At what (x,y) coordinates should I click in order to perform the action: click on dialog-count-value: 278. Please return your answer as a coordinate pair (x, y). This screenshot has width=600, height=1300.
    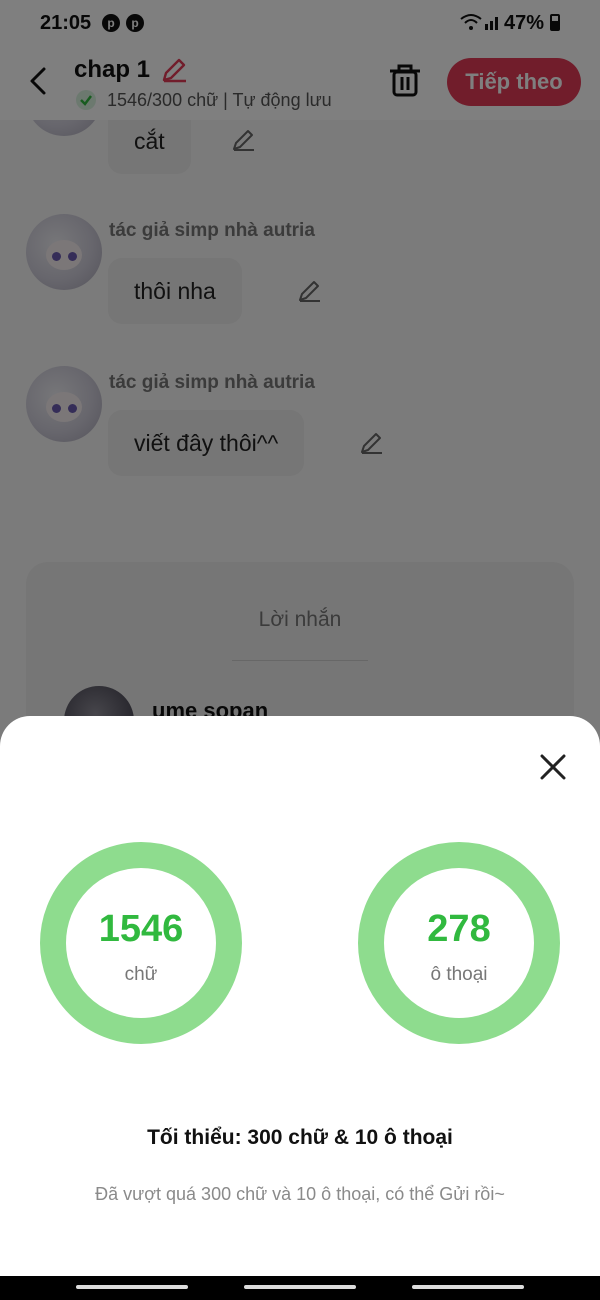
    Looking at the image, I should click on (459, 929).